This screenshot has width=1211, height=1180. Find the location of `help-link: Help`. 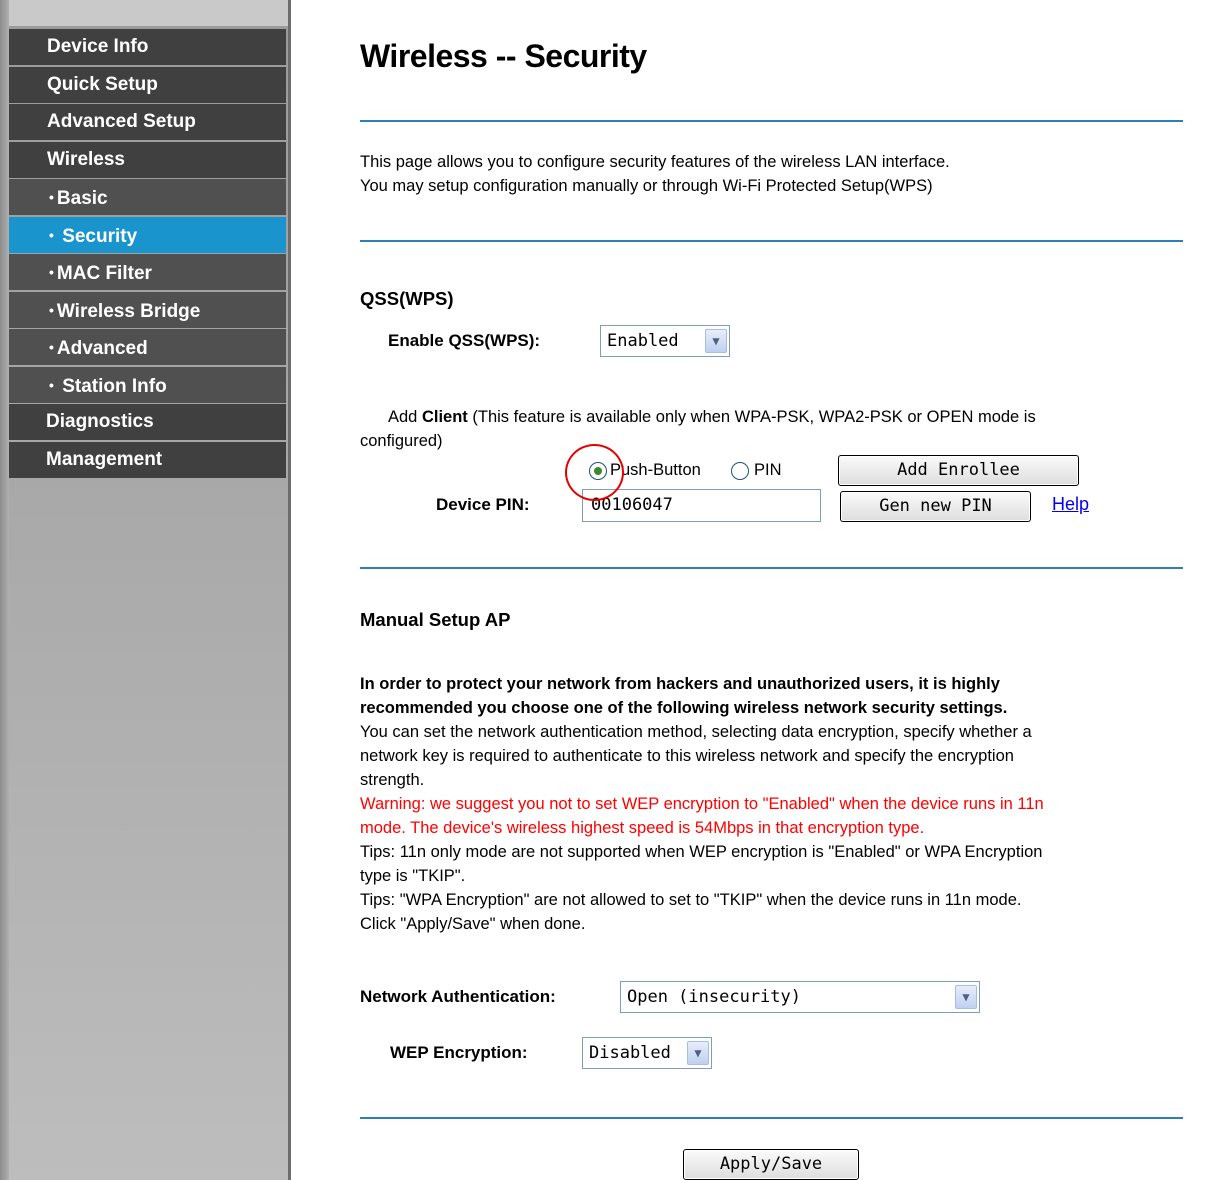

help-link: Help is located at coordinates (1070, 504).